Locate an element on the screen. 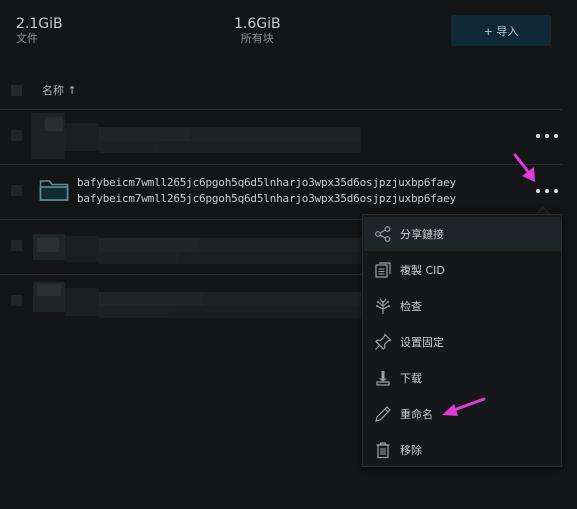  header-divider is located at coordinates (281, 109).